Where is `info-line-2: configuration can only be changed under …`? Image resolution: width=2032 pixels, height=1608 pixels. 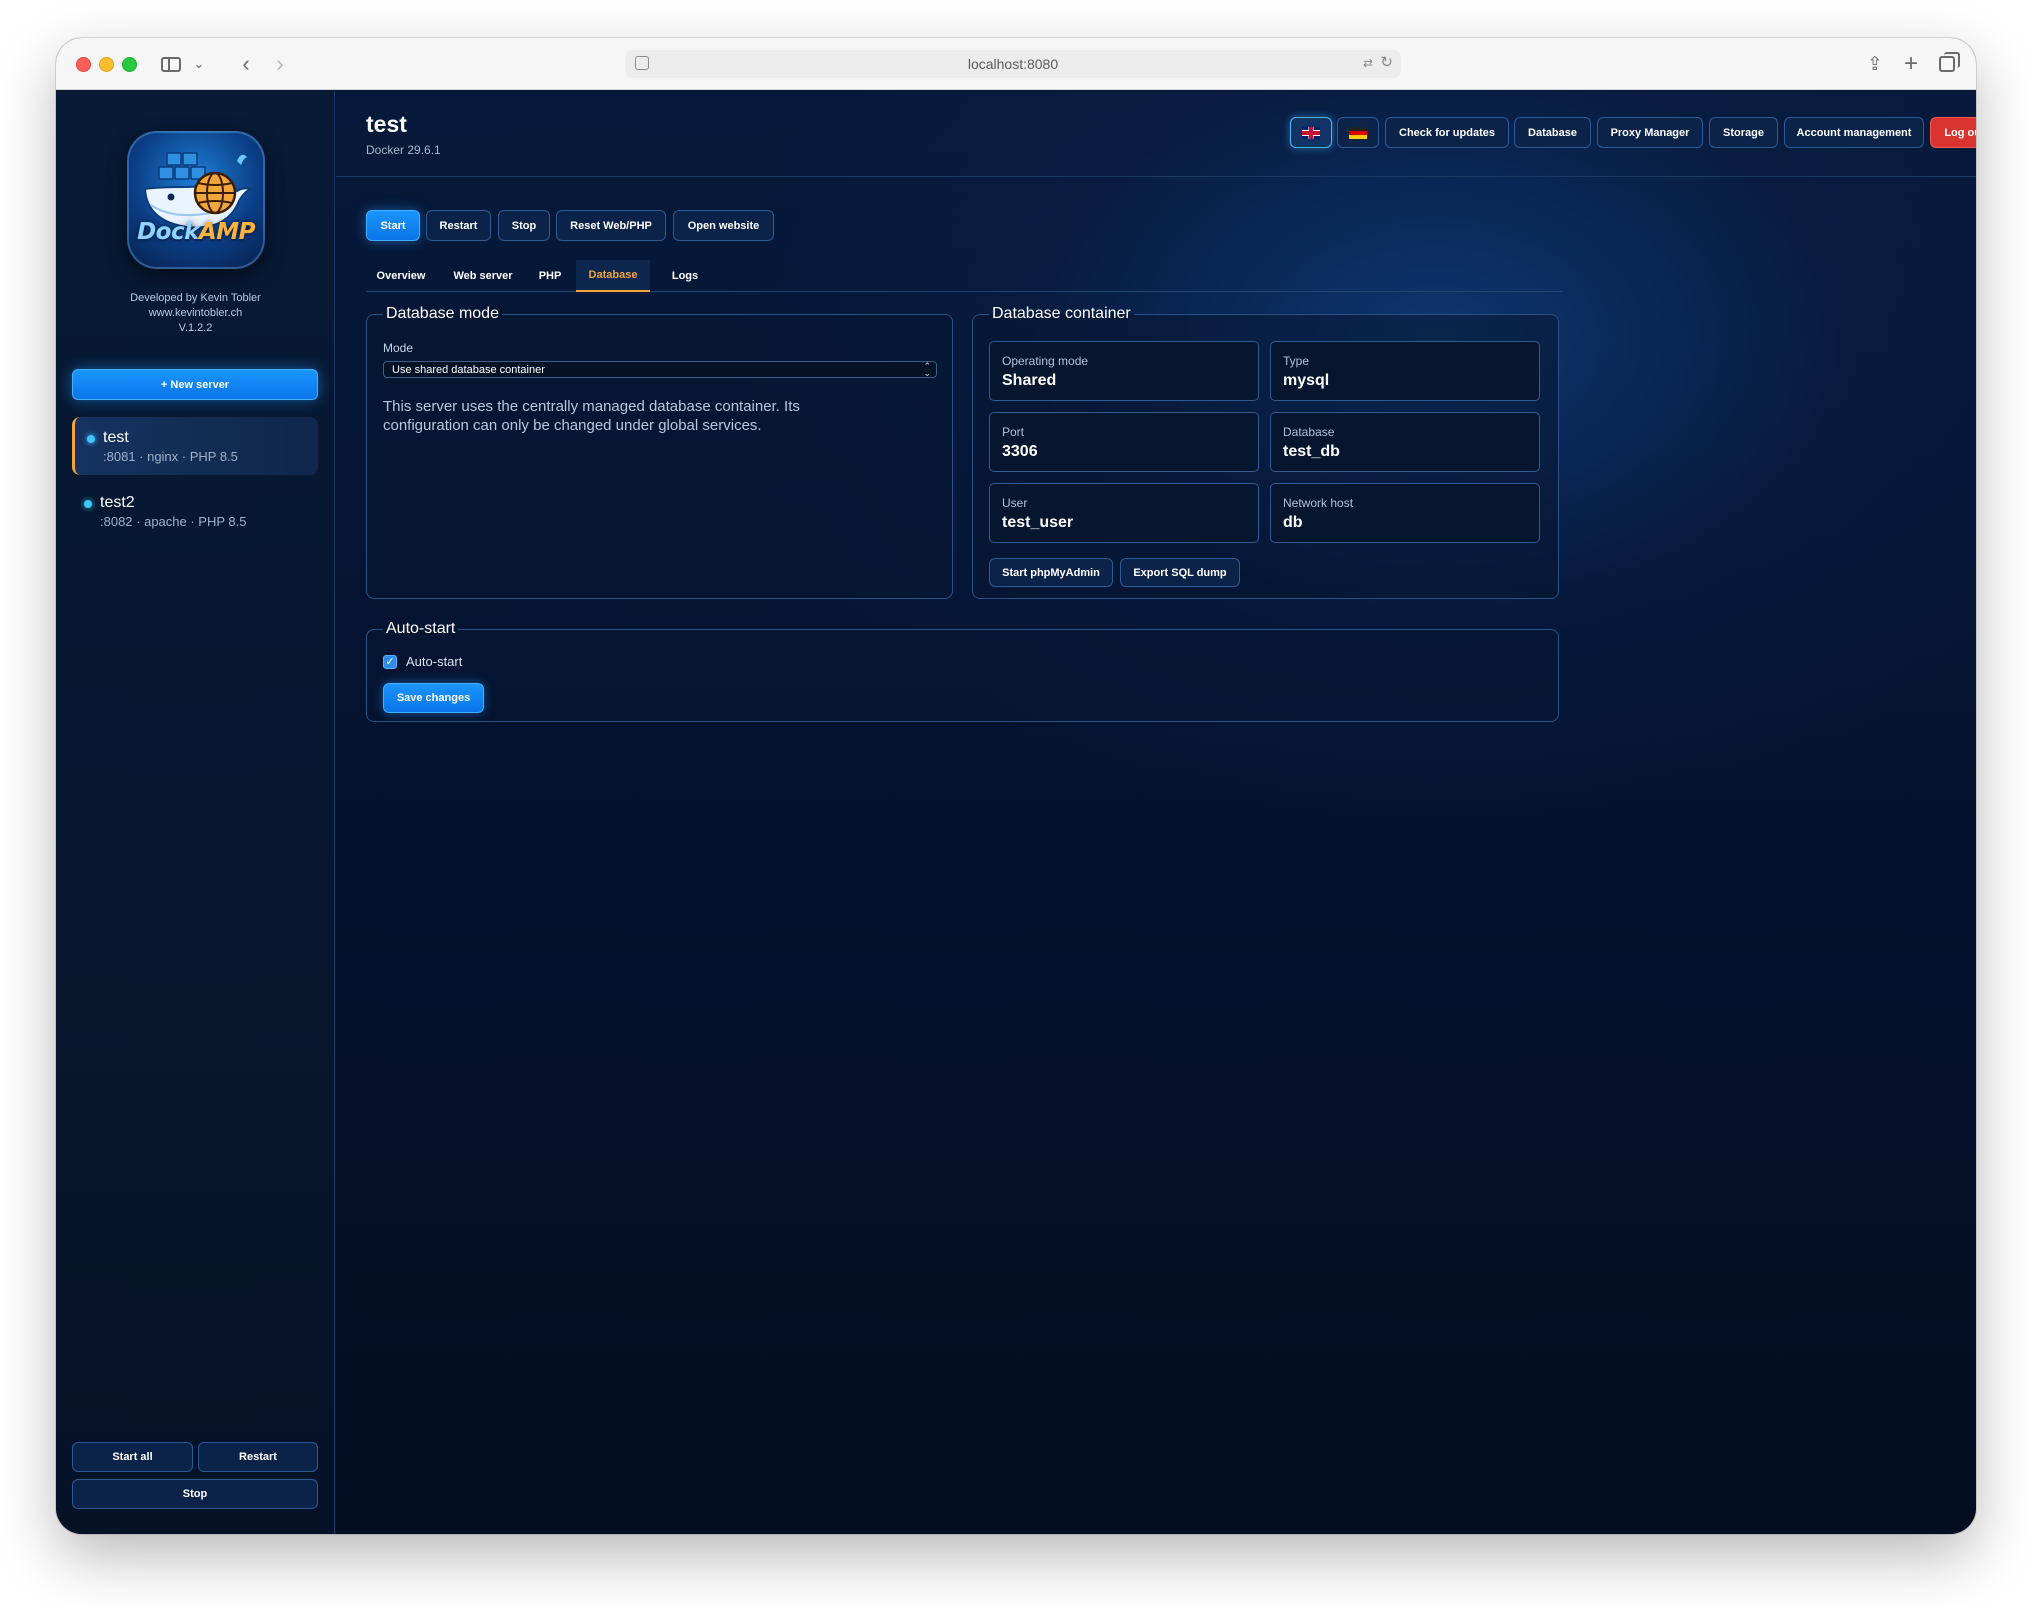 info-line-2: configuration can only be changed under … is located at coordinates (572, 425).